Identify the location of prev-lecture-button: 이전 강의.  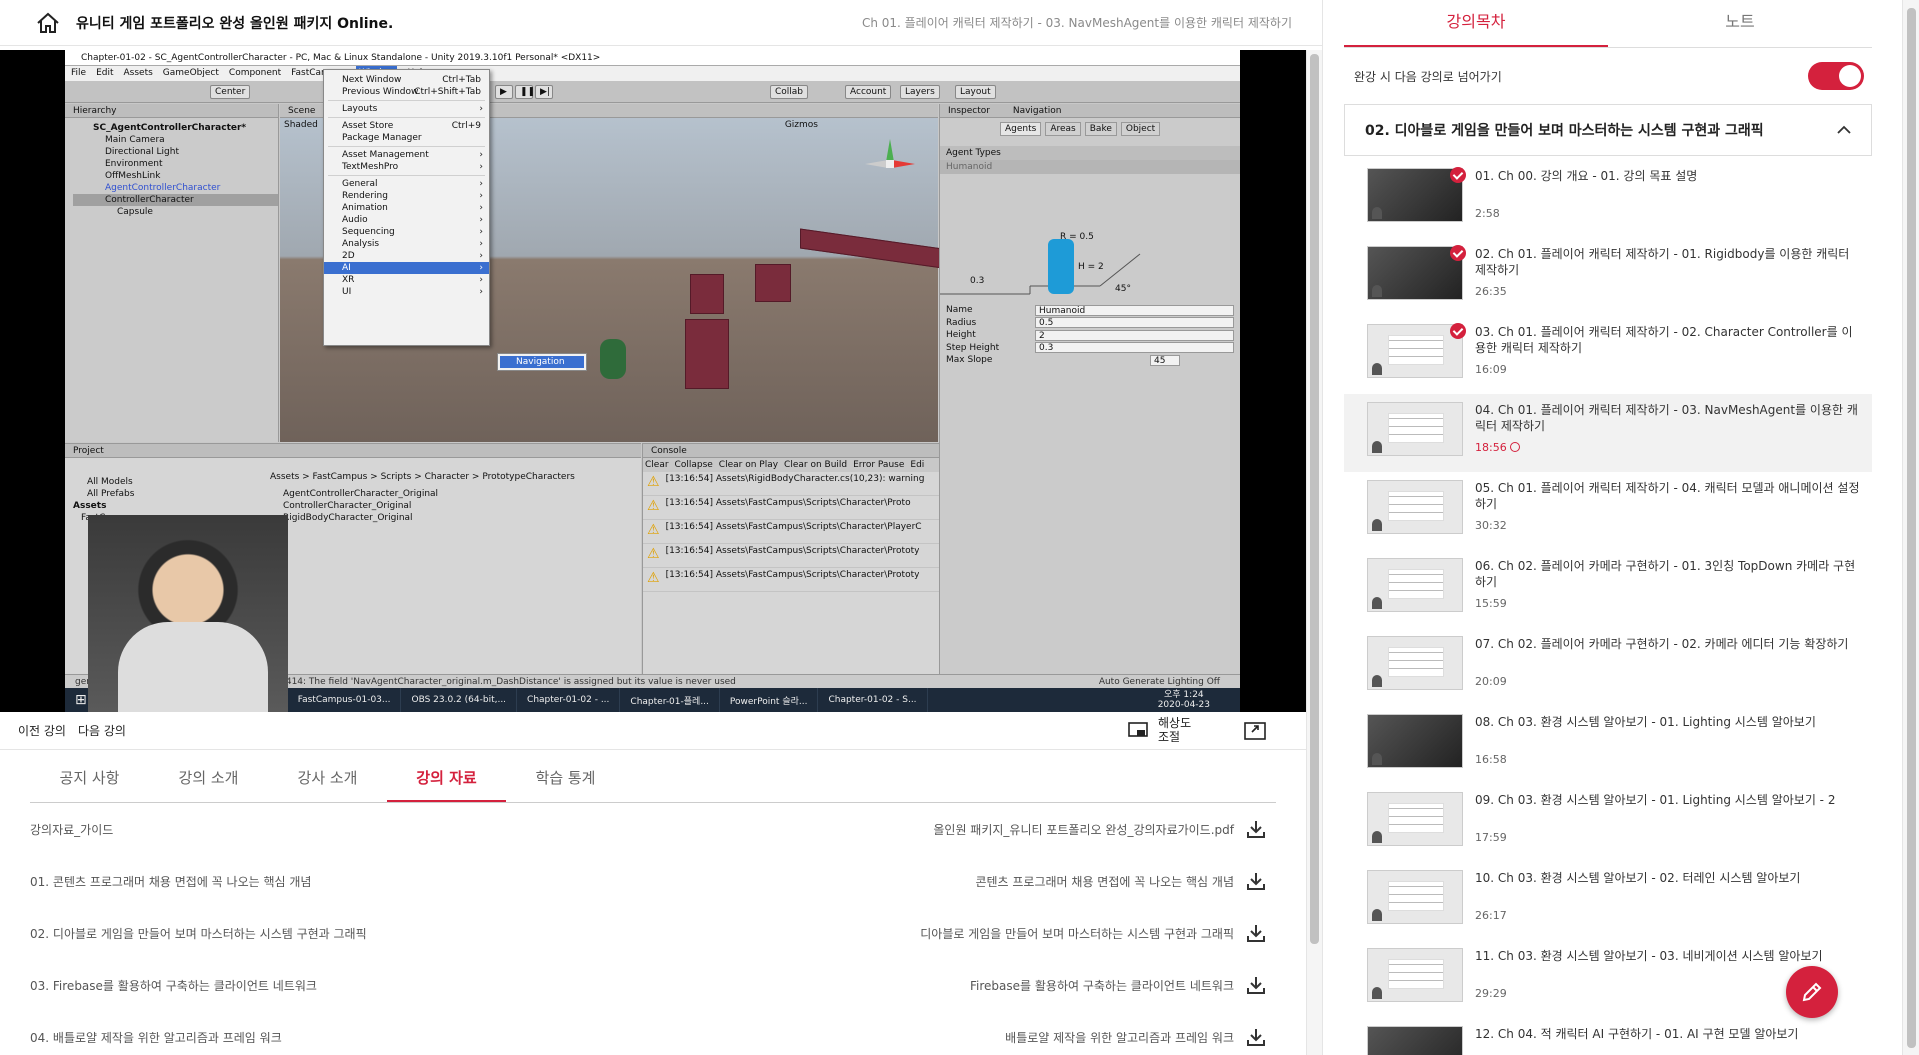
(42, 730).